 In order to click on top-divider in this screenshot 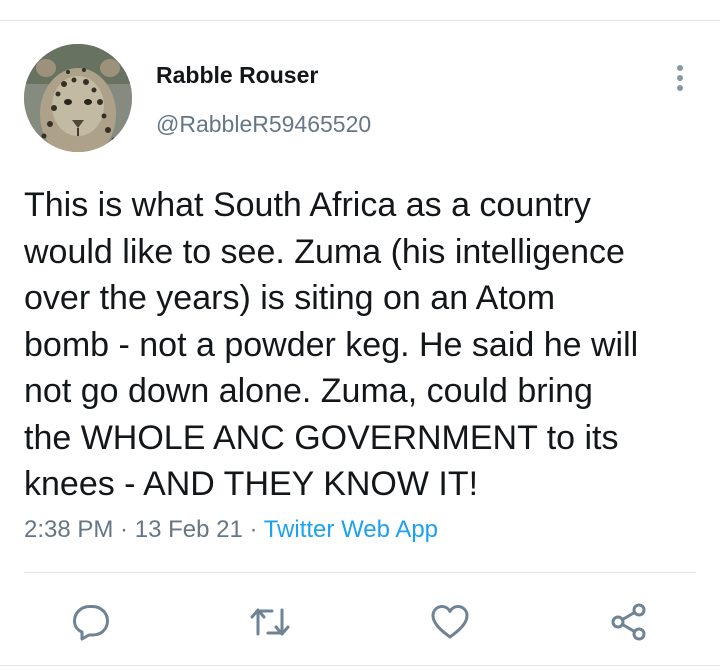, I will do `click(360, 20)`.